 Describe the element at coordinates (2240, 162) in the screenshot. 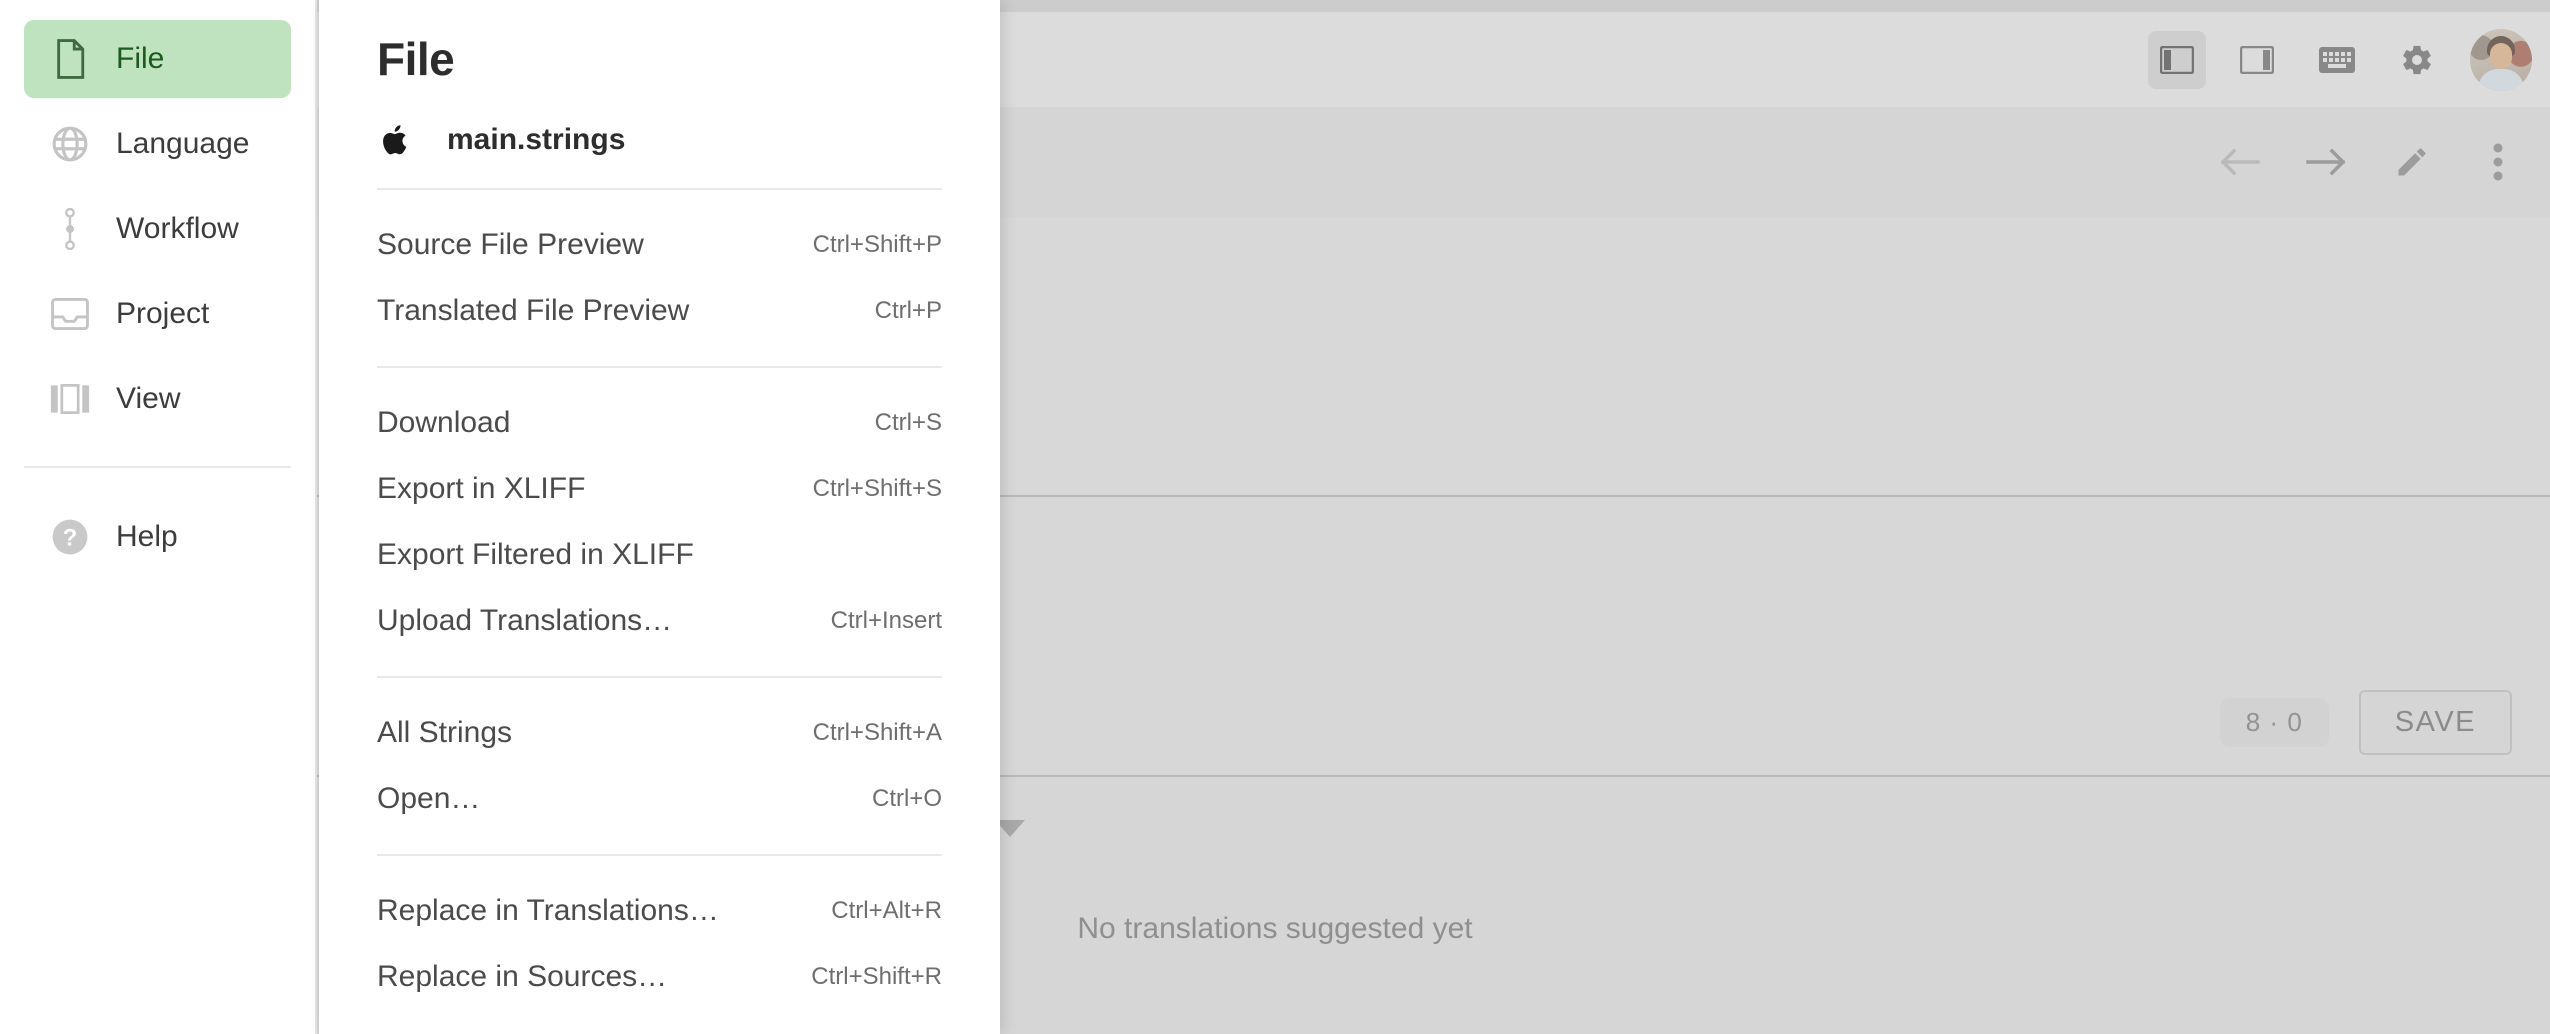

I see `back-arrow-icon` at that location.